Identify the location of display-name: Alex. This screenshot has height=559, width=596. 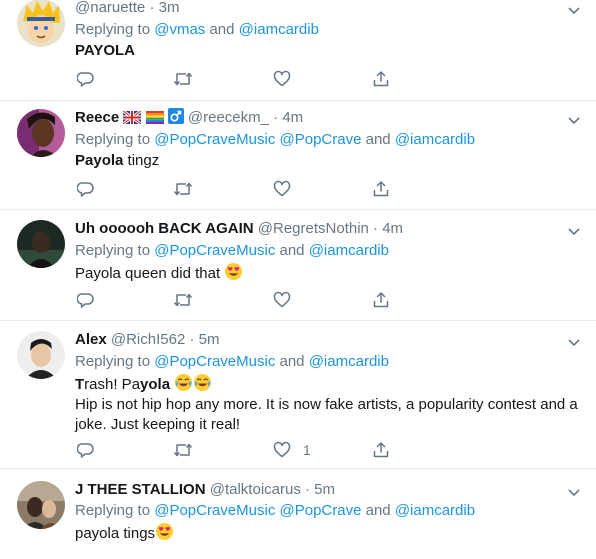
(91, 339).